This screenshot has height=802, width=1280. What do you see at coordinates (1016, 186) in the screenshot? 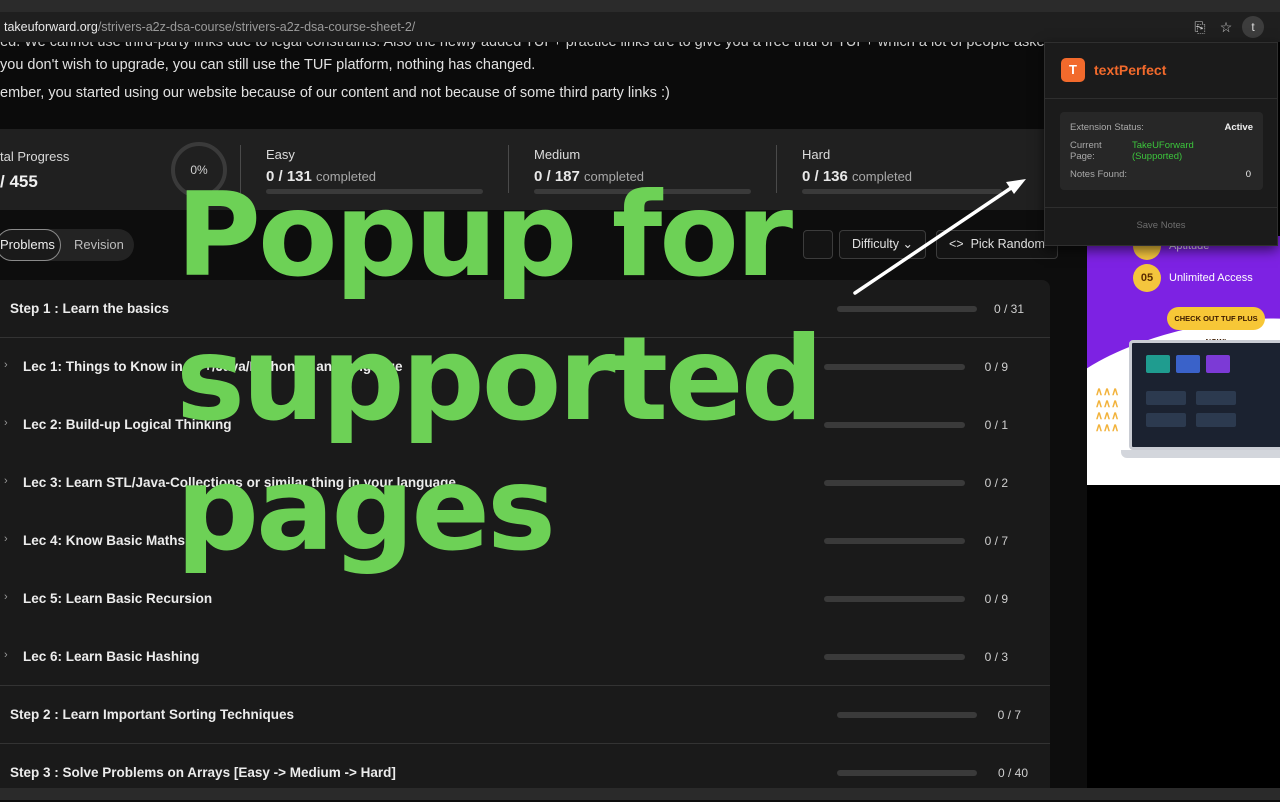
I see `arrow-head` at bounding box center [1016, 186].